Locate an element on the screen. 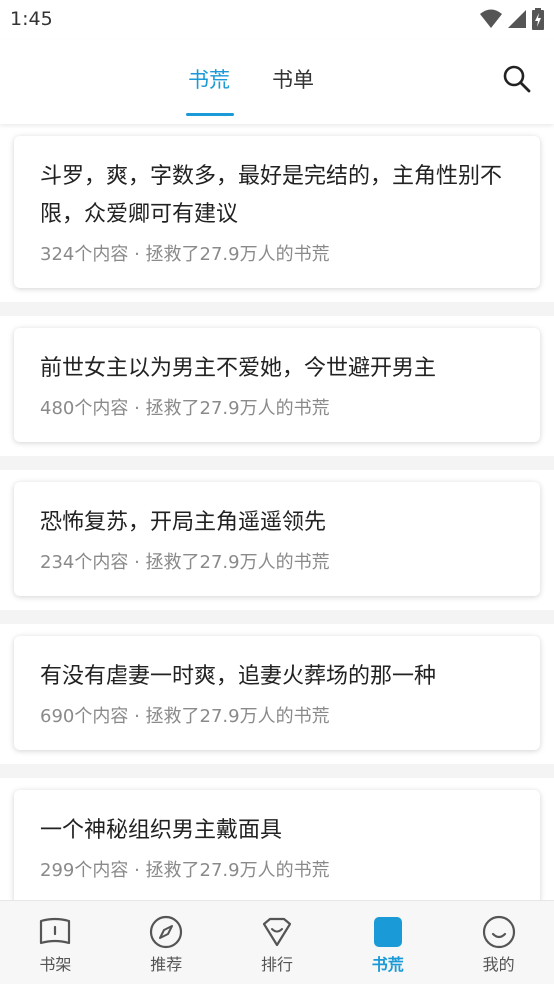 The width and height of the screenshot is (554, 984). list-item: 前世女主以为男主不爱她，今世避开男主 480个内容 · 拯救了27.9万人的书荒 is located at coordinates (277, 386).